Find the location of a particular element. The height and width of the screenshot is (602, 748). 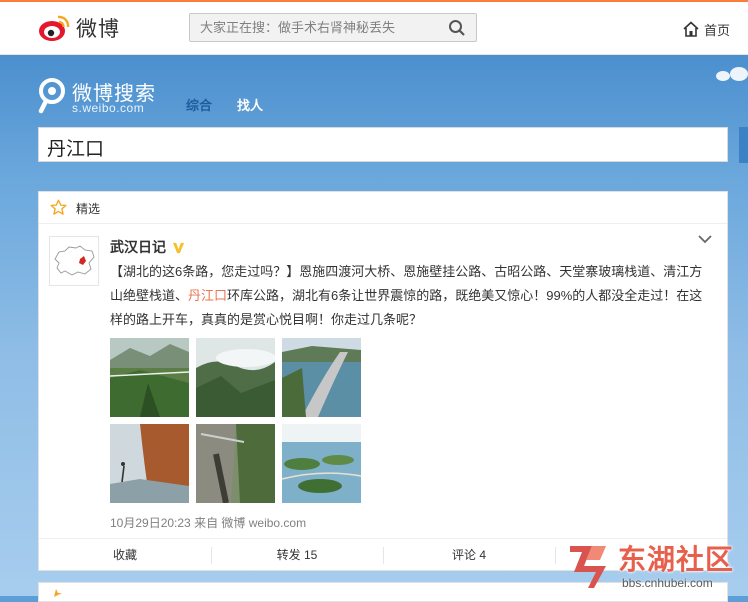

home-icon is located at coordinates (691, 29).